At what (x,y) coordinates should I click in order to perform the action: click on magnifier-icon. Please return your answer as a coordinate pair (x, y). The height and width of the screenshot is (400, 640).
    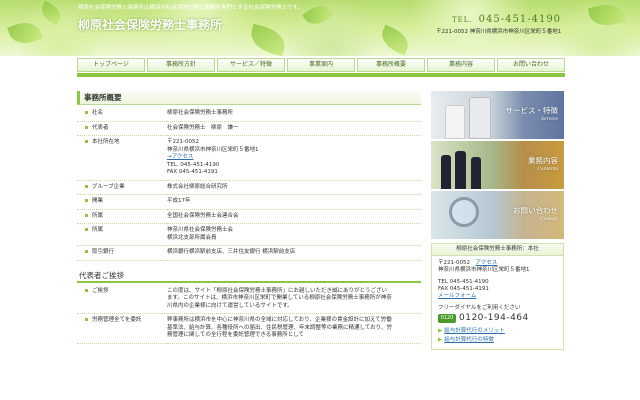
    Looking at the image, I should click on (464, 212).